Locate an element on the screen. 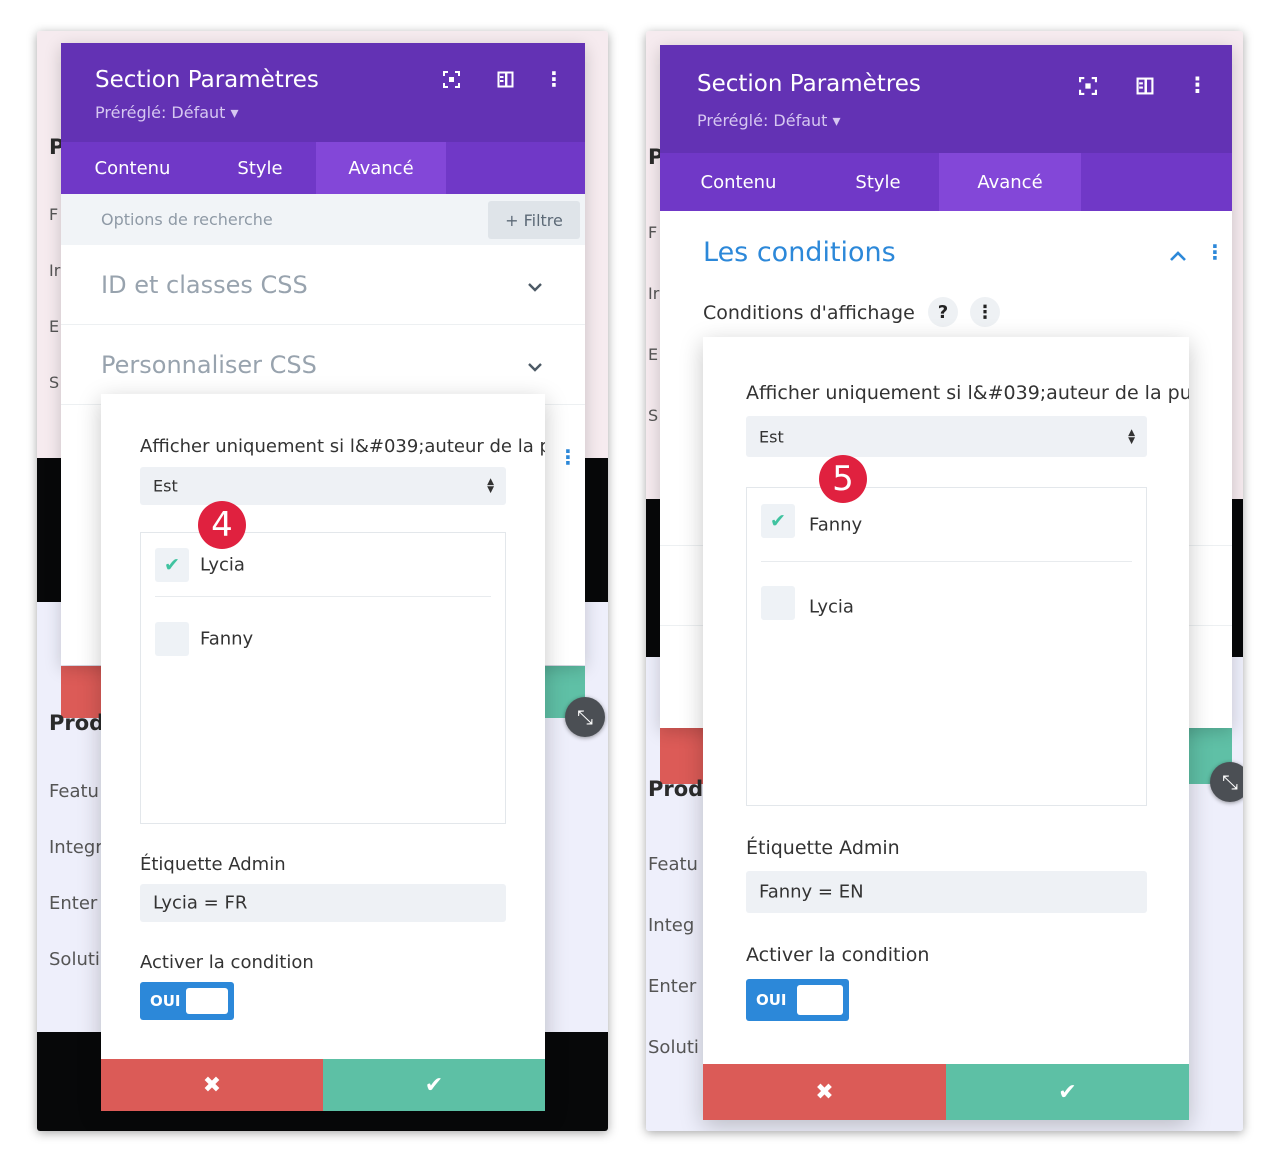 This screenshot has width=1280, height=1163. admin-label-input: Fanny = EN is located at coordinates (946, 892).